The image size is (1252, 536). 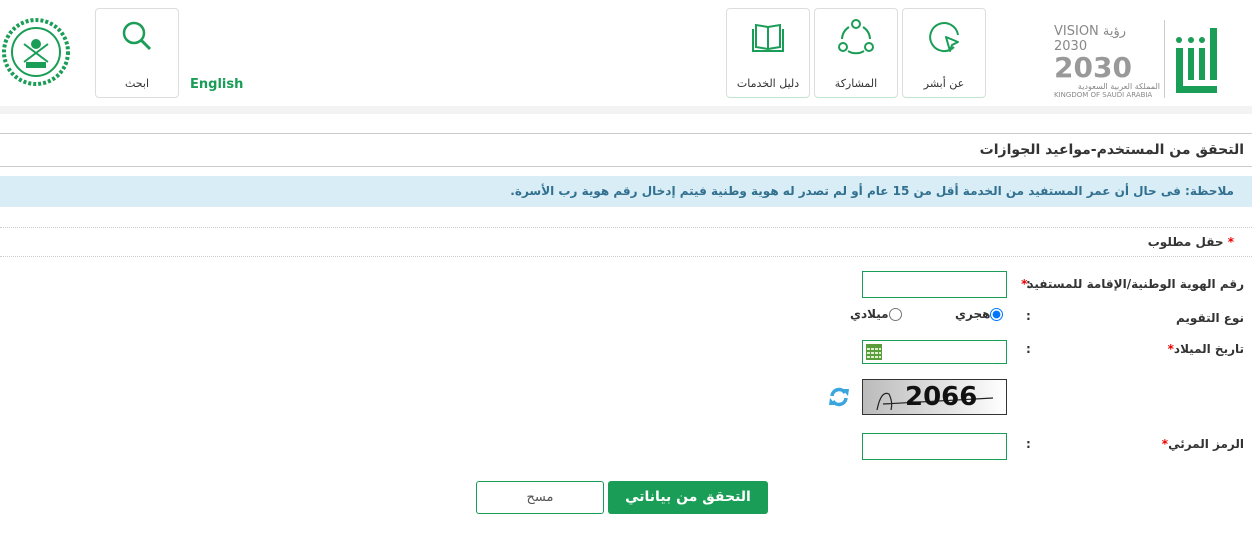 I want to click on radio-gregorian: ميلادي, so click(x=876, y=314).